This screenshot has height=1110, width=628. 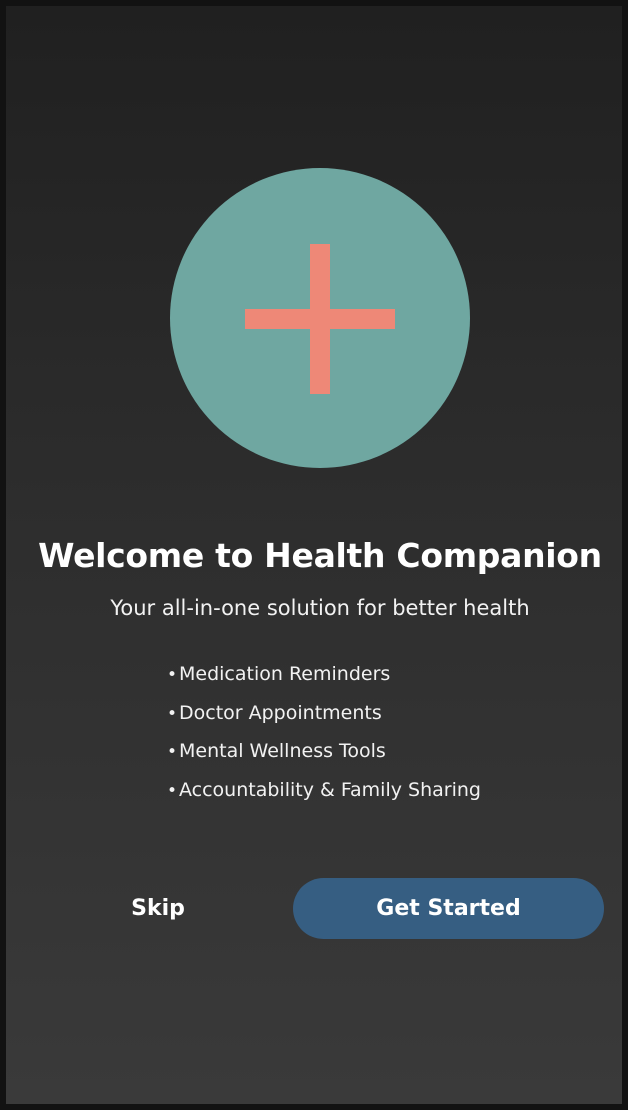 What do you see at coordinates (158, 909) in the screenshot?
I see `skip-button: Skip` at bounding box center [158, 909].